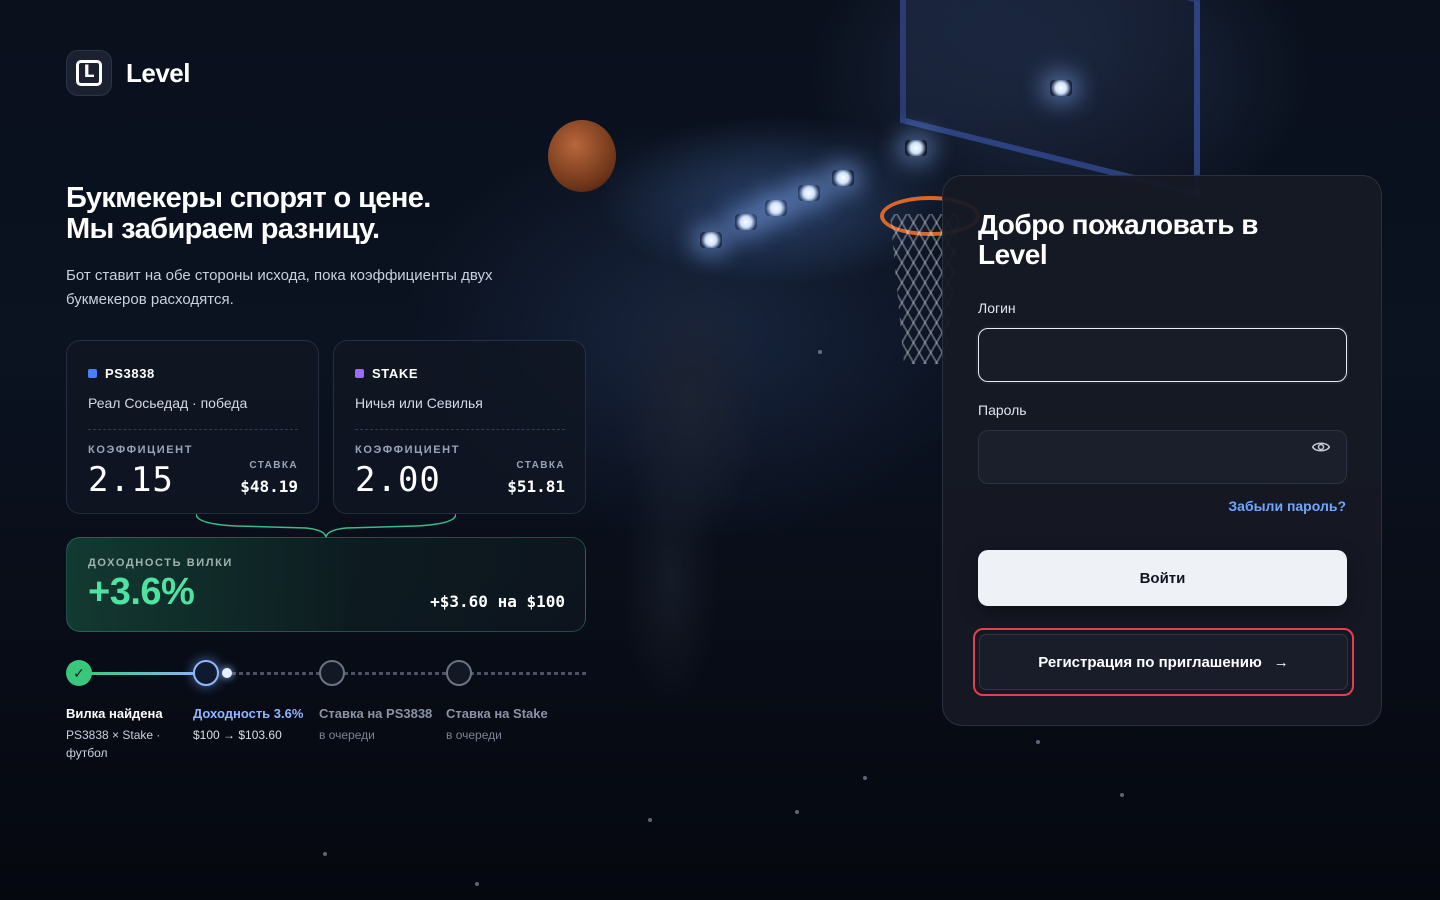  Describe the element at coordinates (269, 486) in the screenshot. I see `stake-value: $48.19` at that location.